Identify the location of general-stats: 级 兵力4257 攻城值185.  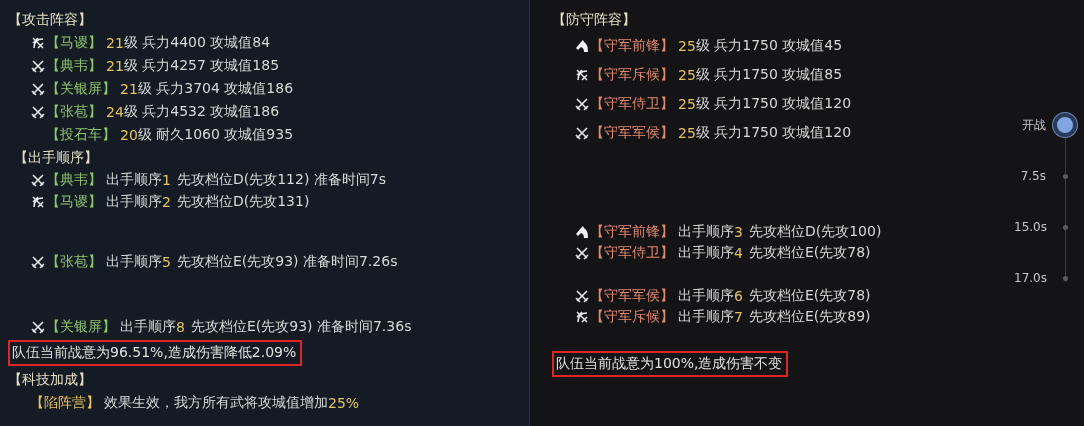
(201, 65).